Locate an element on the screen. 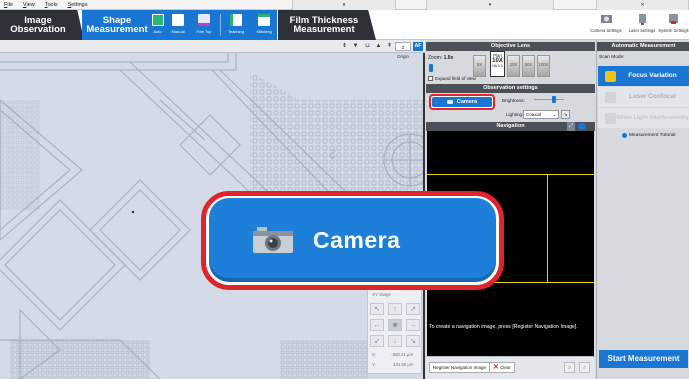 The width and height of the screenshot is (689, 379). tool-film-top-button: Film Top is located at coordinates (204, 25).